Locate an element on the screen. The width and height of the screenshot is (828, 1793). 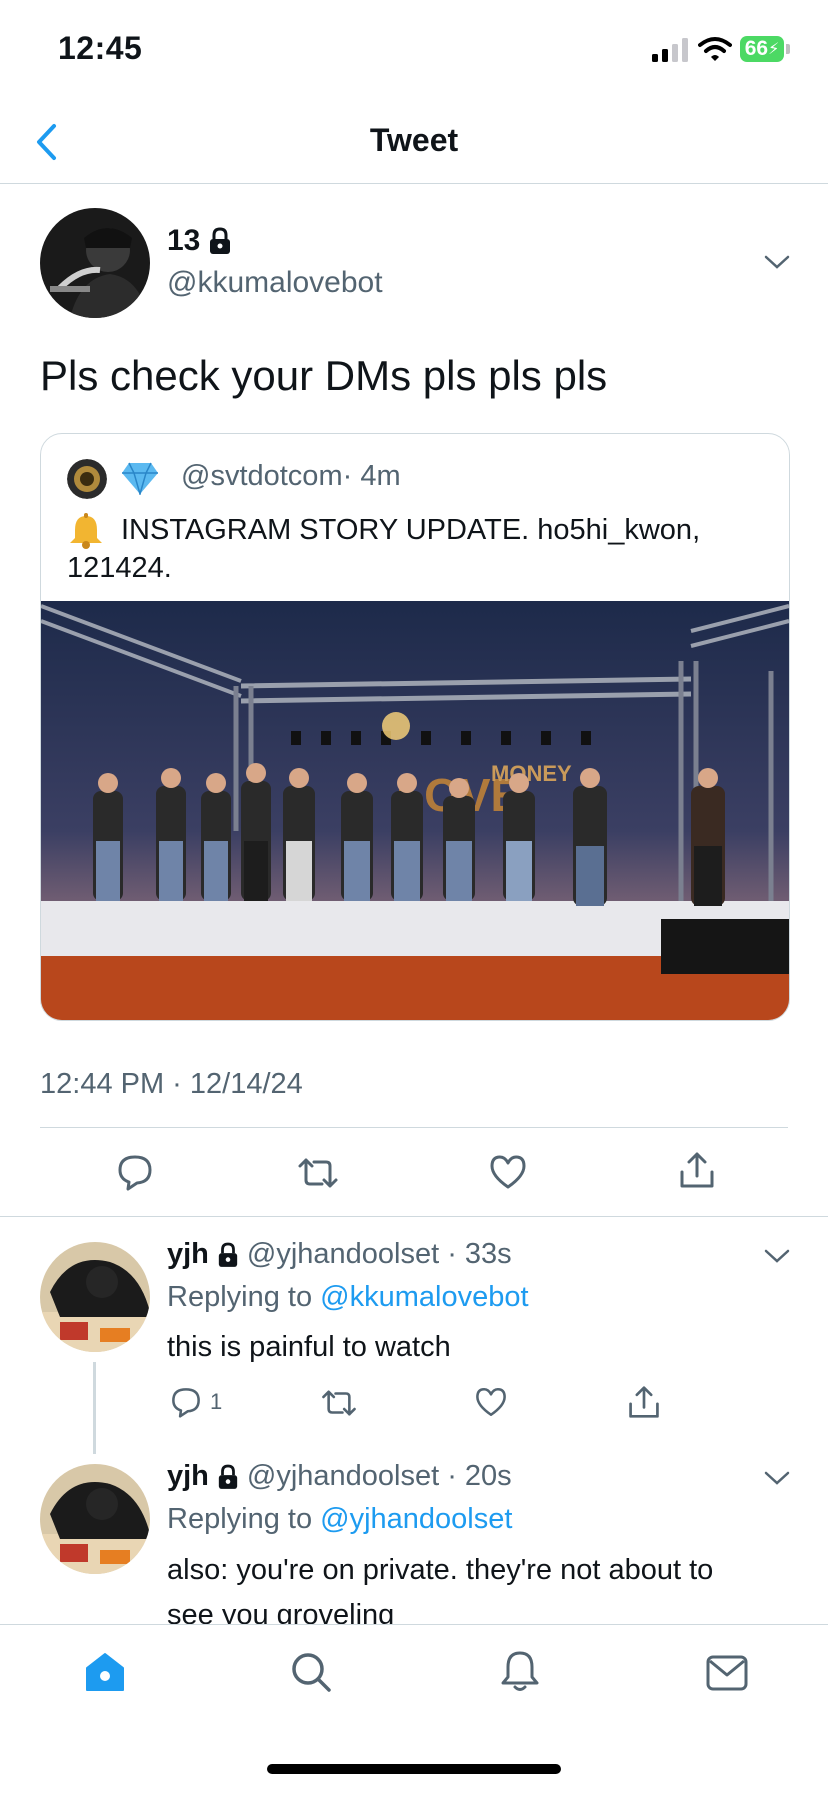
status-time: 12:45 is located at coordinates (100, 48).